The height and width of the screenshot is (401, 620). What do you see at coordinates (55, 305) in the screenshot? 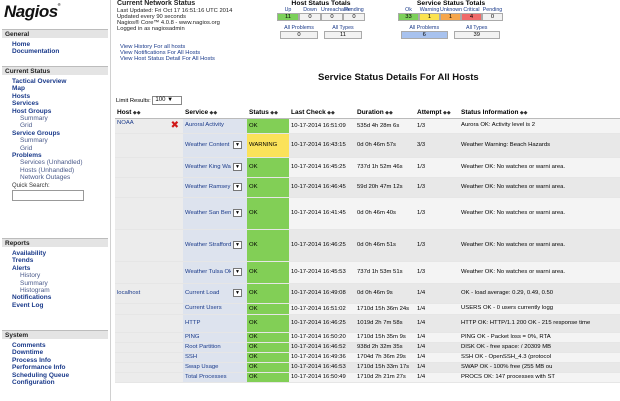
I see `nav-link-event-log: Event Log` at bounding box center [55, 305].